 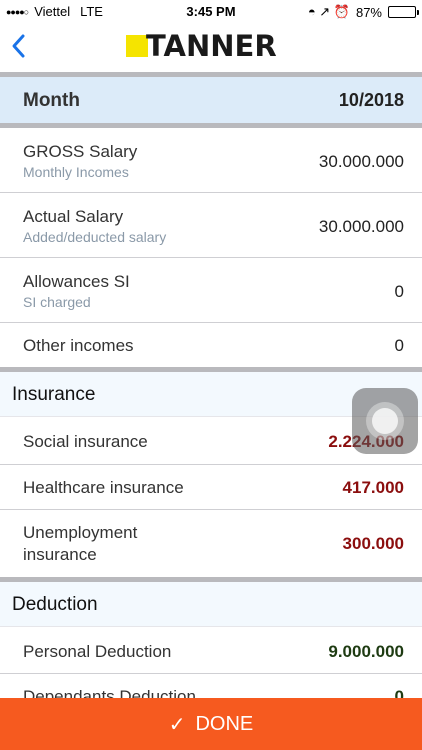 What do you see at coordinates (373, 543) in the screenshot?
I see `row-value: 300.000` at bounding box center [373, 543].